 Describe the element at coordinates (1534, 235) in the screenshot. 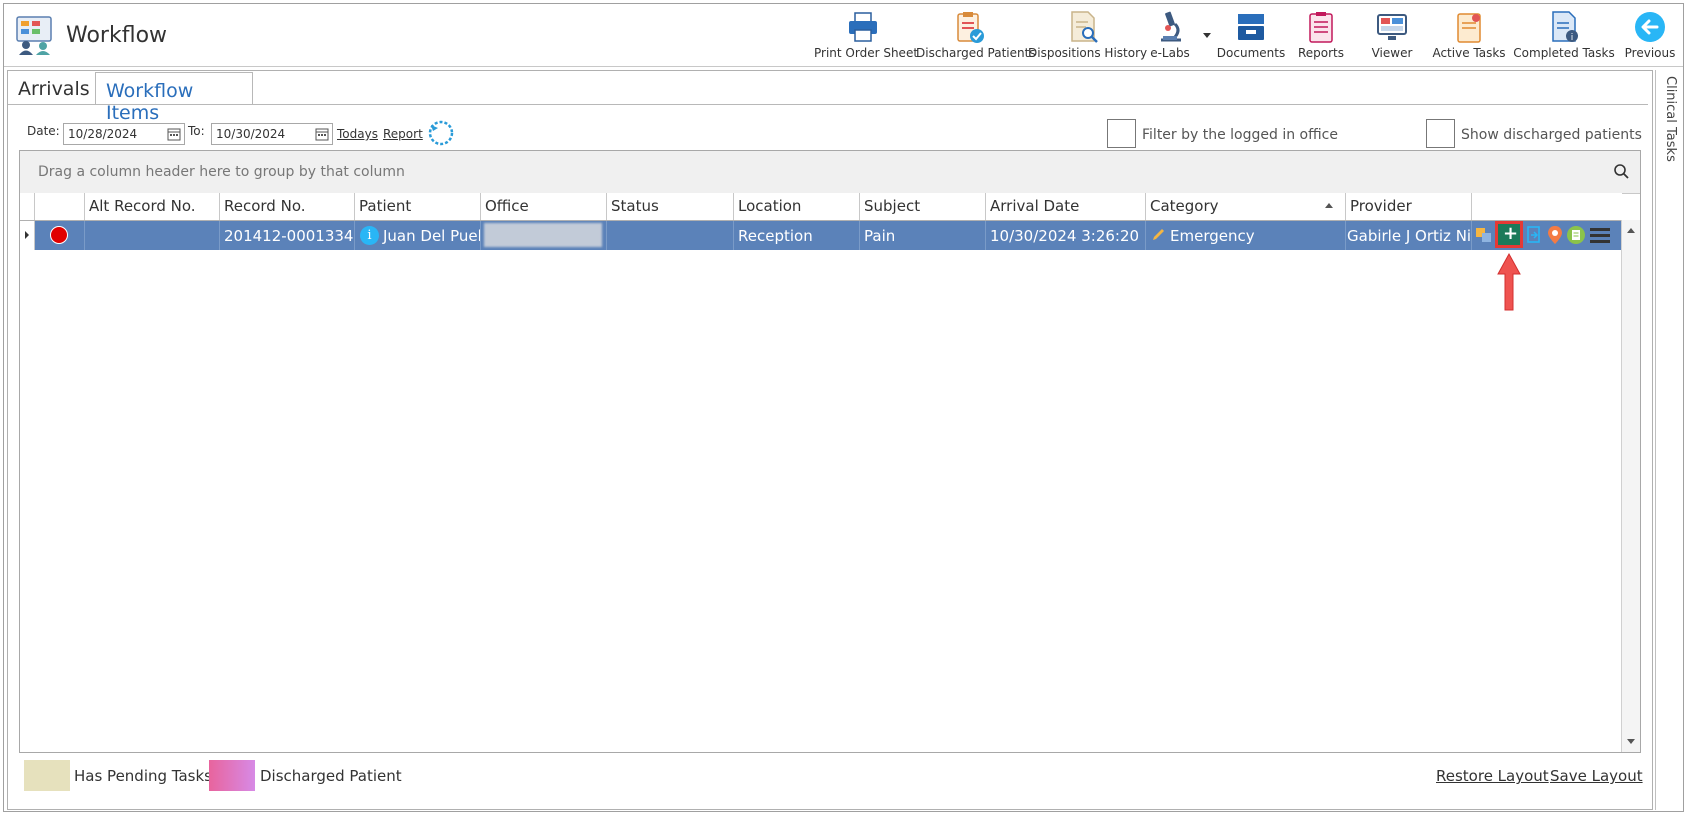

I see `document-link-icon` at that location.